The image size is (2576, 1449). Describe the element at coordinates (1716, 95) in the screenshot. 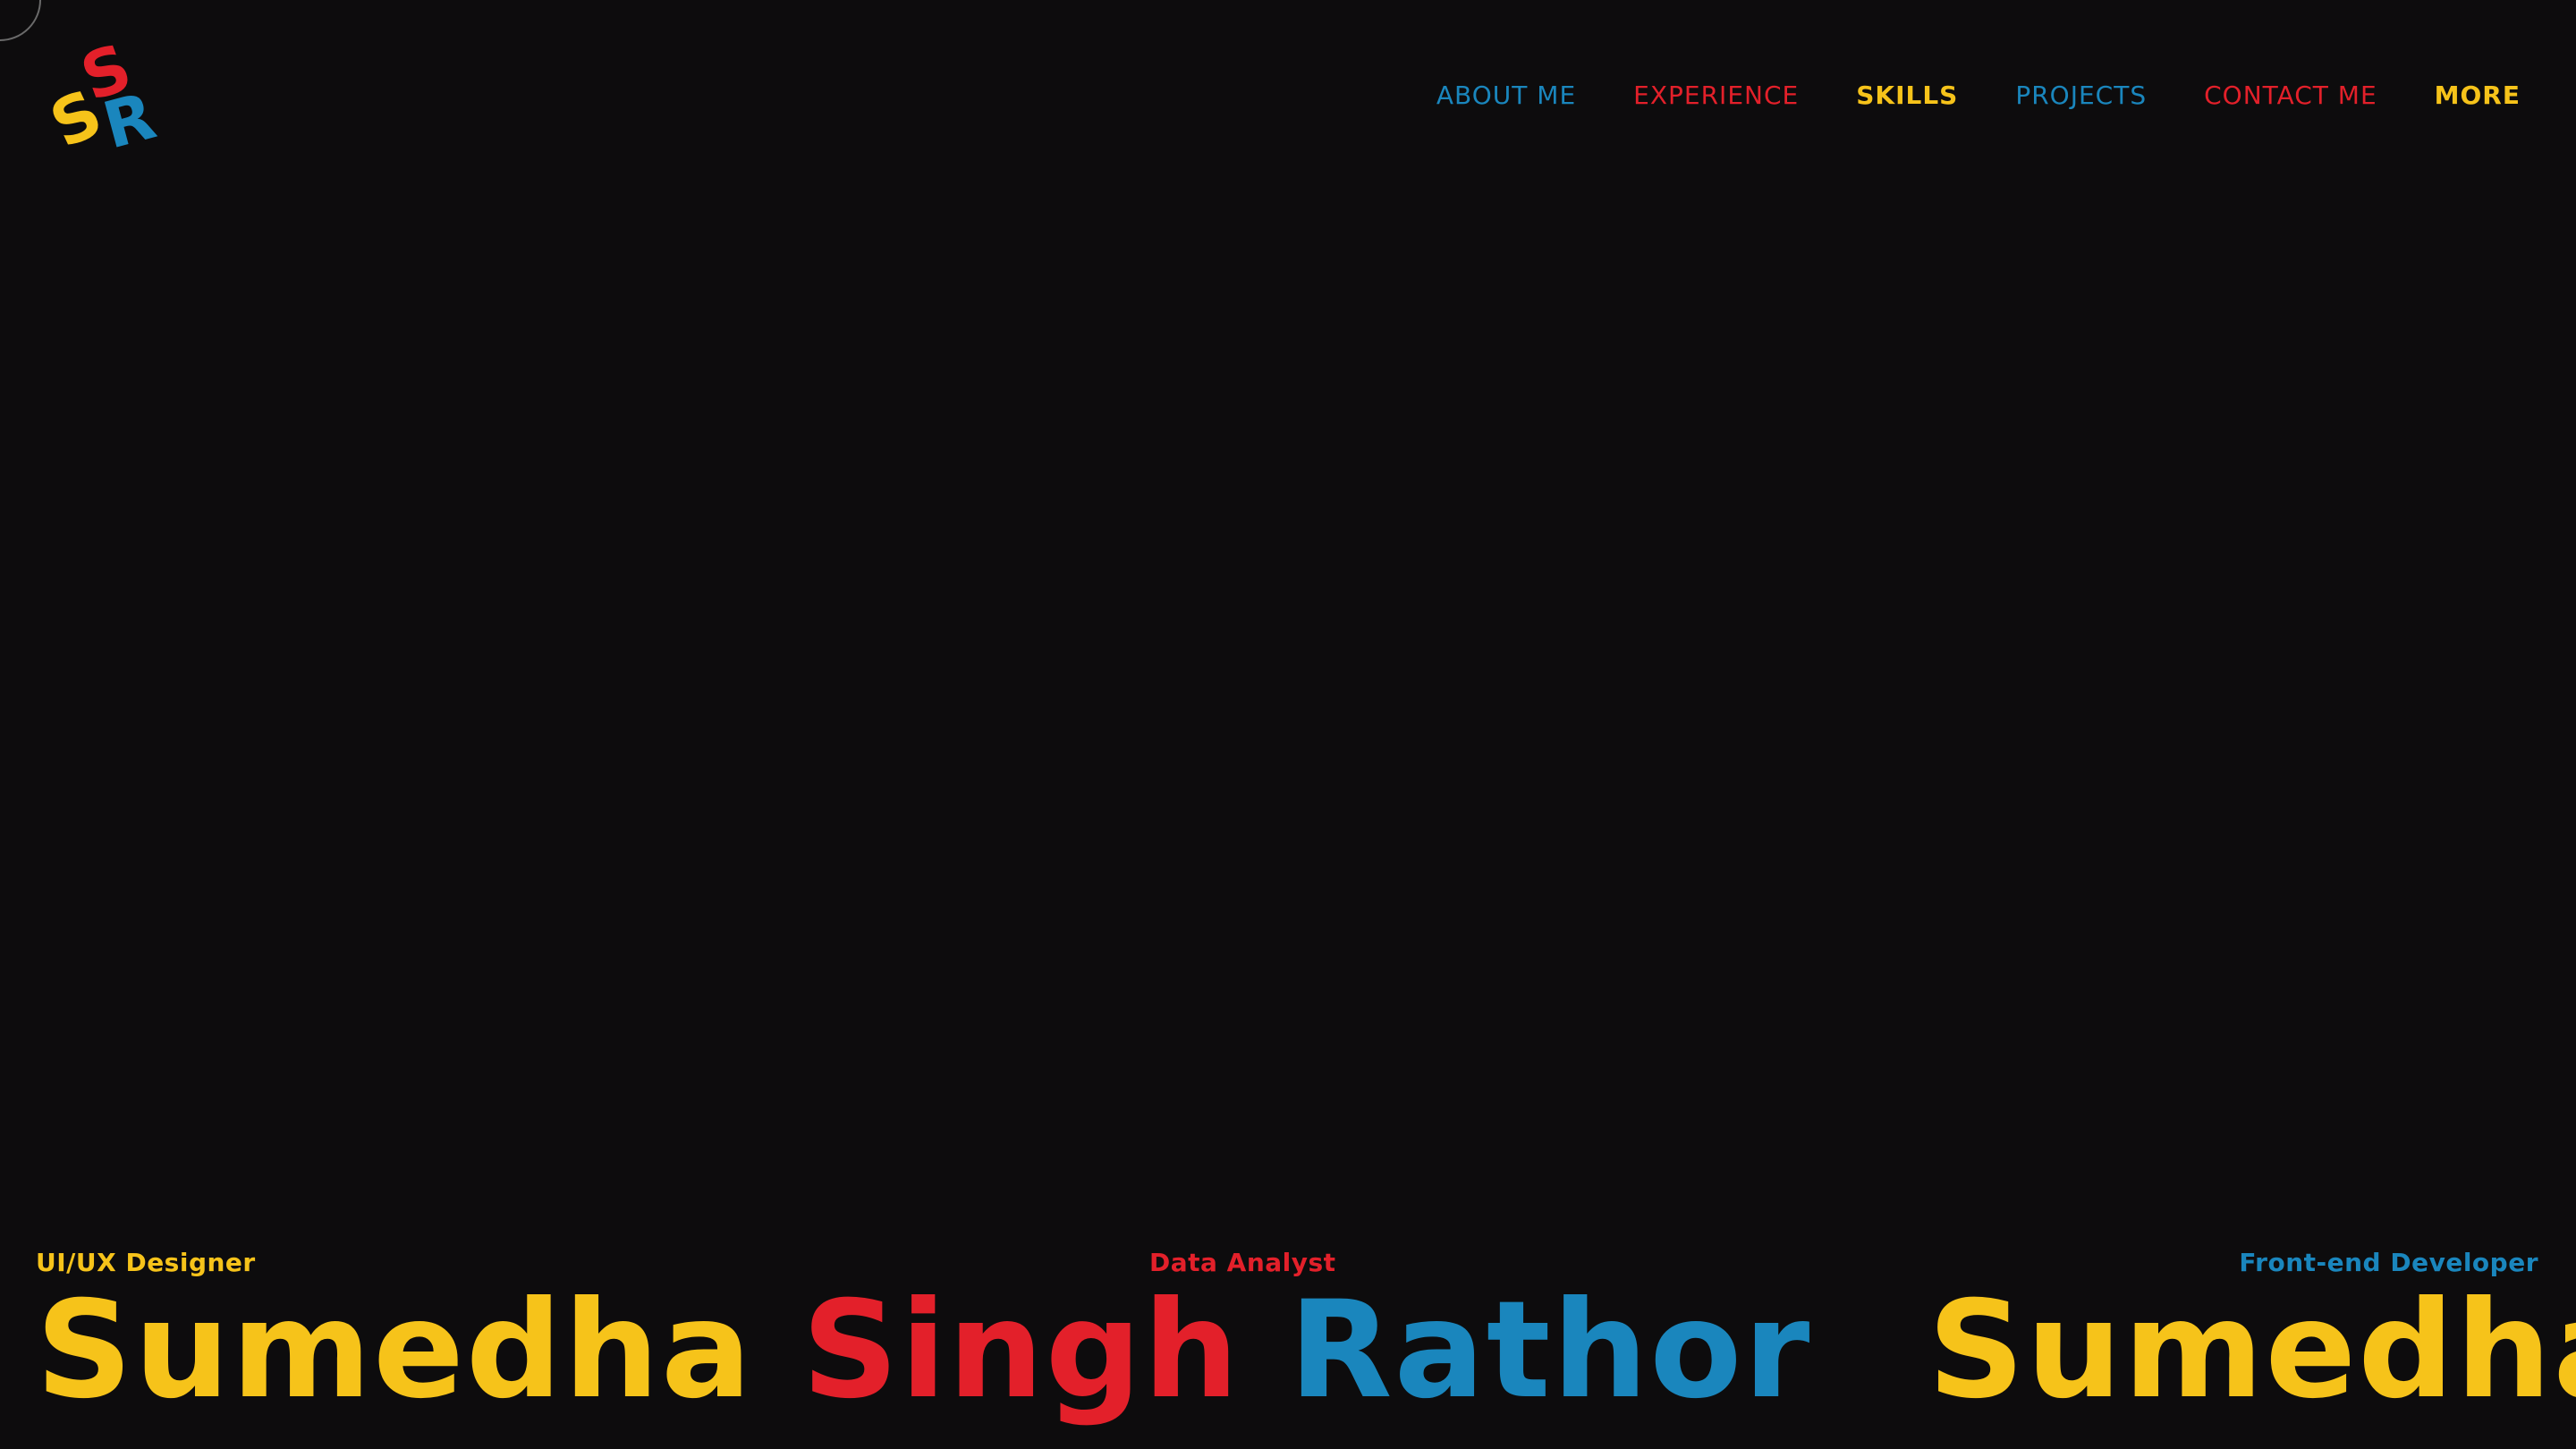

I see `nav-experience: EXPERIENCE` at that location.